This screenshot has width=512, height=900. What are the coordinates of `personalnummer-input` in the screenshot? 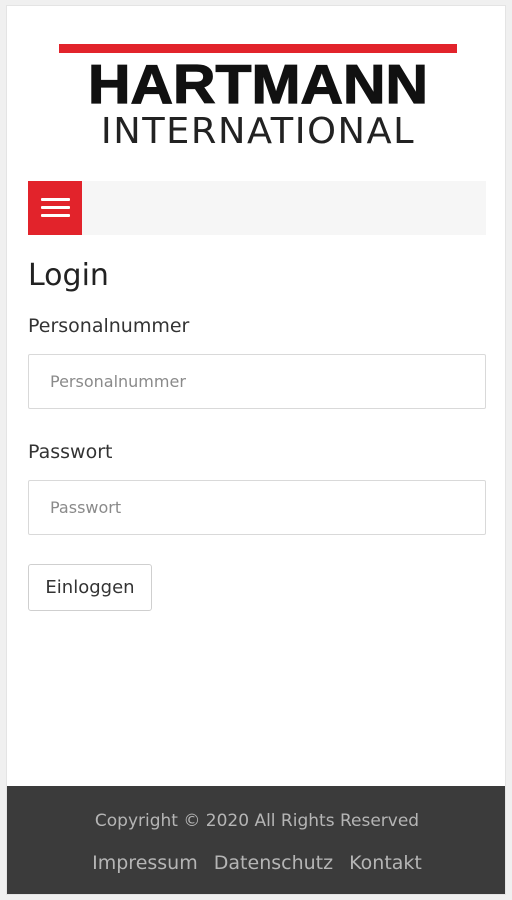 It's located at (257, 381).